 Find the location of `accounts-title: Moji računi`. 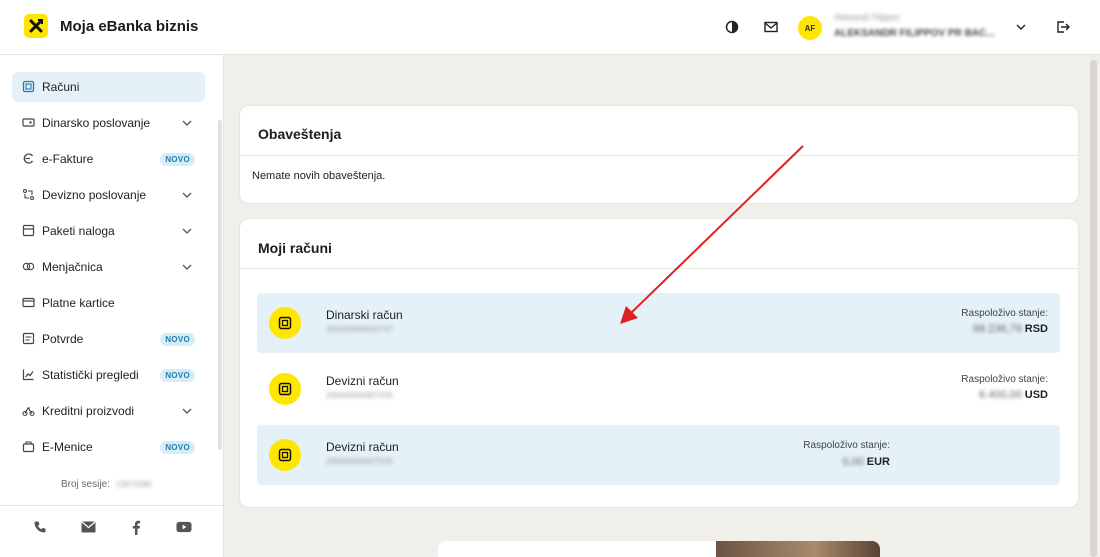

accounts-title: Moji računi is located at coordinates (295, 248).